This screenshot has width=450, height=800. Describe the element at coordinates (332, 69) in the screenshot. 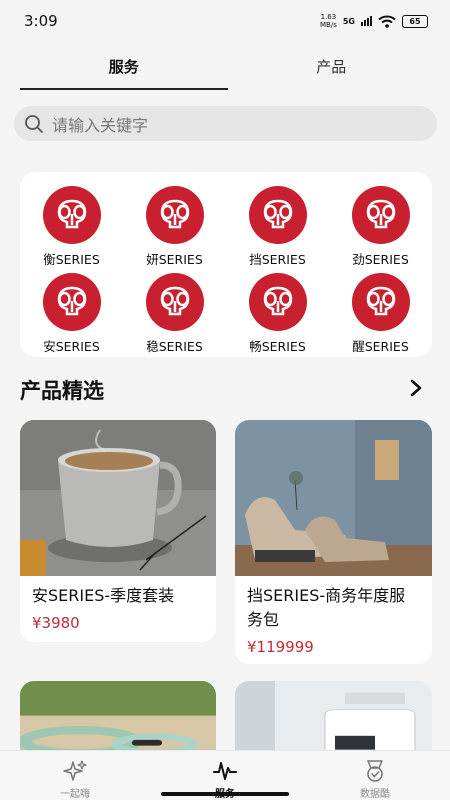

I see `tab-products: 产品` at that location.